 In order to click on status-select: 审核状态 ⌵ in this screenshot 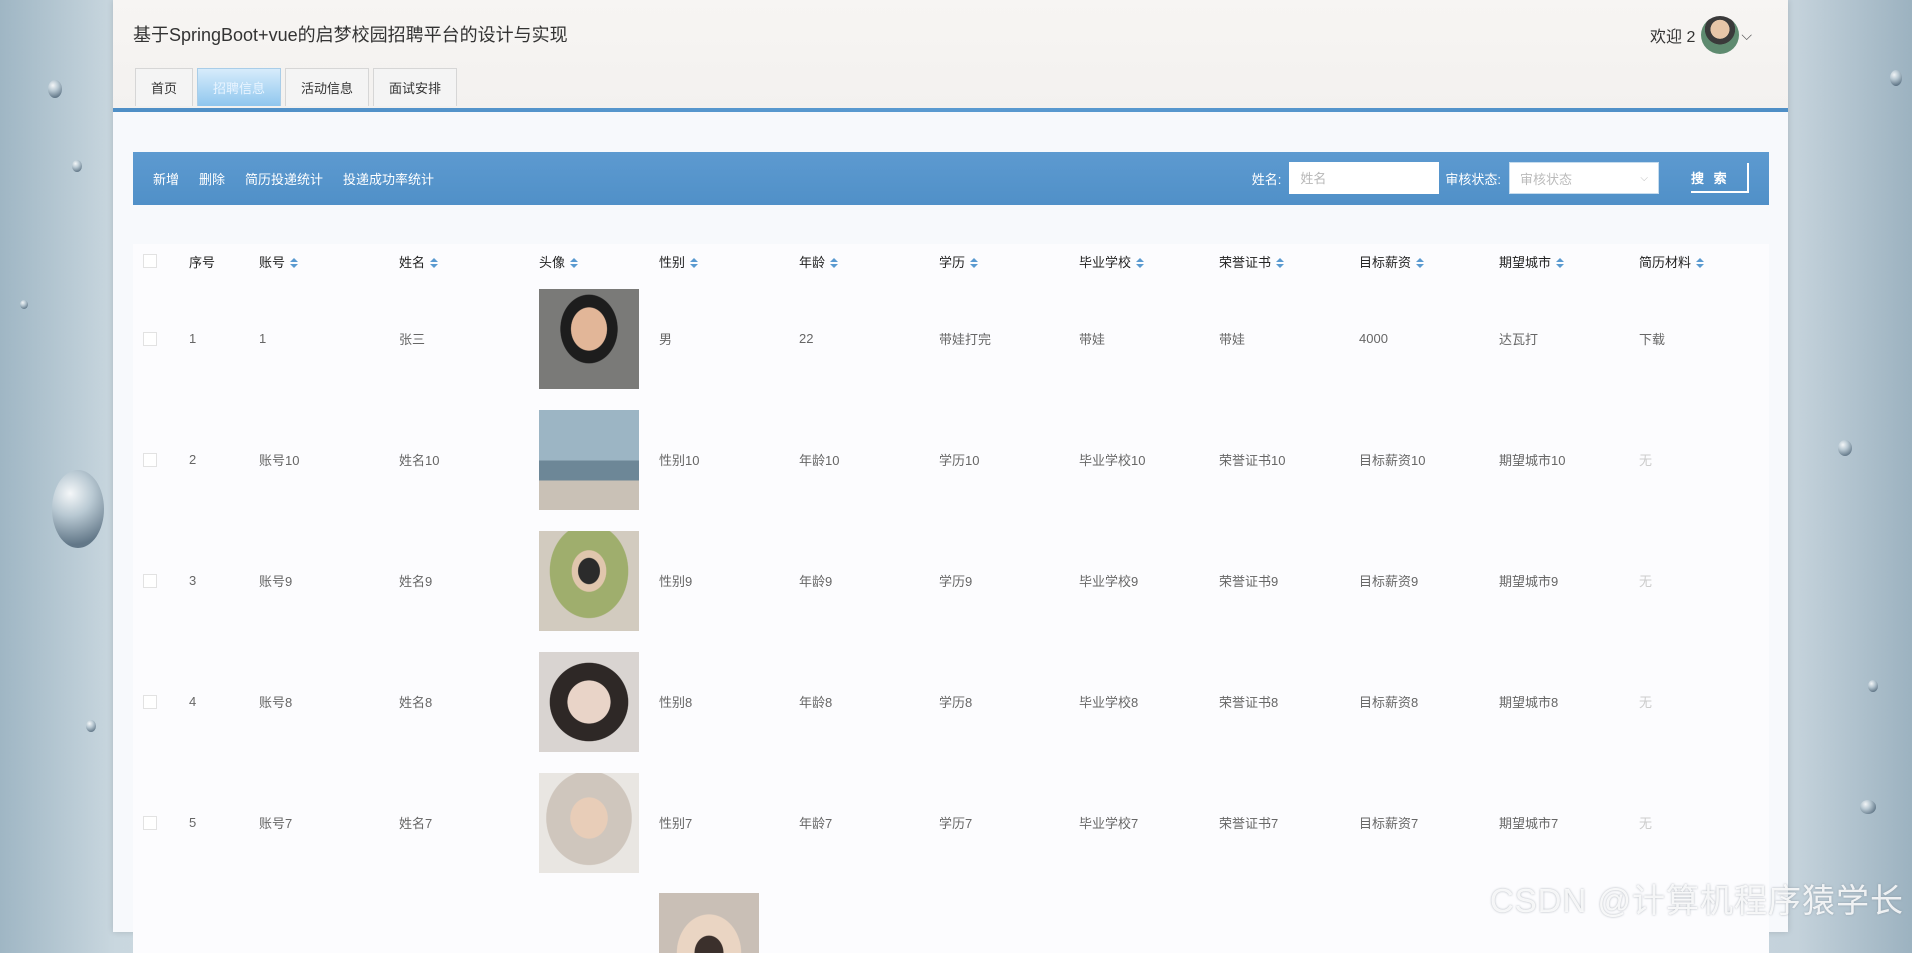, I will do `click(1584, 178)`.